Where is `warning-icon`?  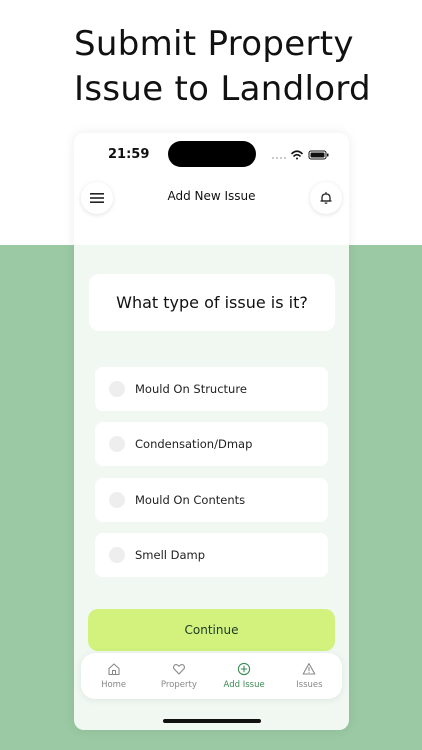
warning-icon is located at coordinates (309, 669).